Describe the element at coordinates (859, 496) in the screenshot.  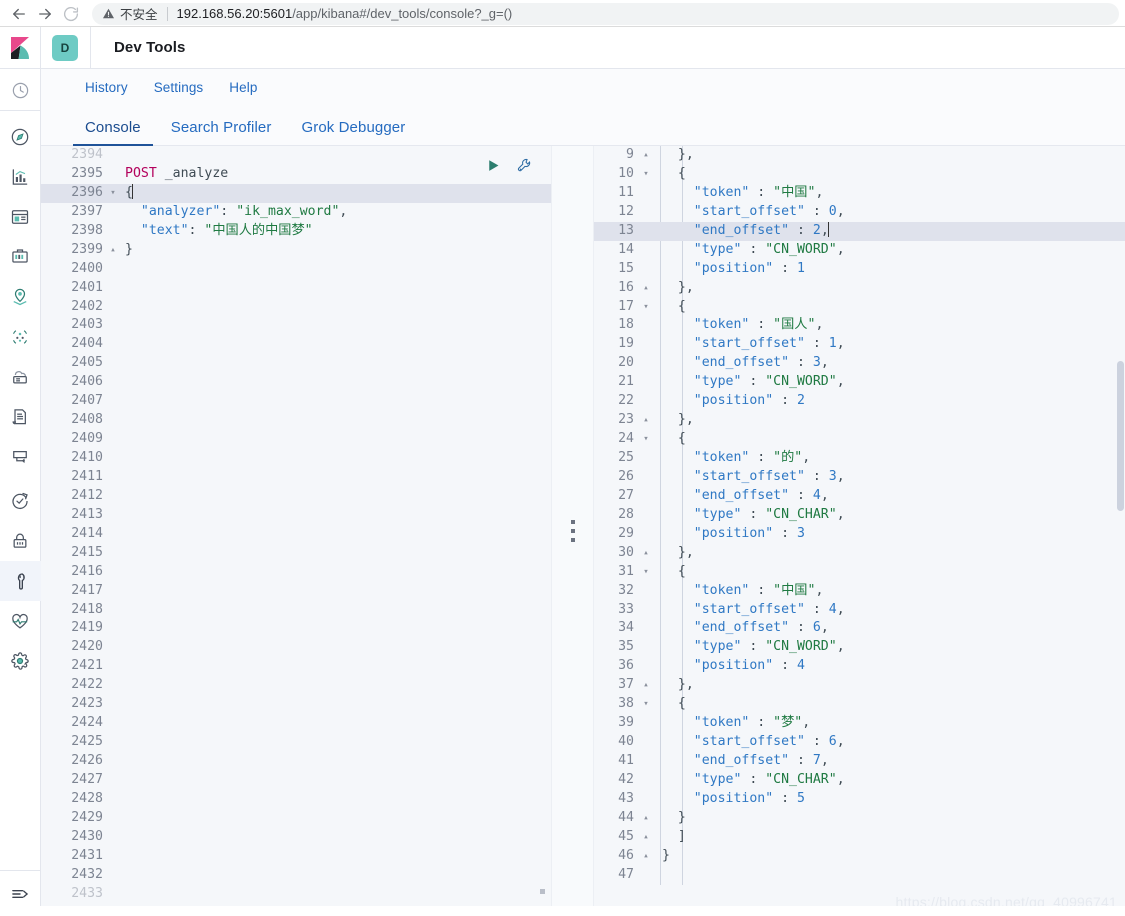
I see `code-line: 27 "end_offset" : 4,` at that location.